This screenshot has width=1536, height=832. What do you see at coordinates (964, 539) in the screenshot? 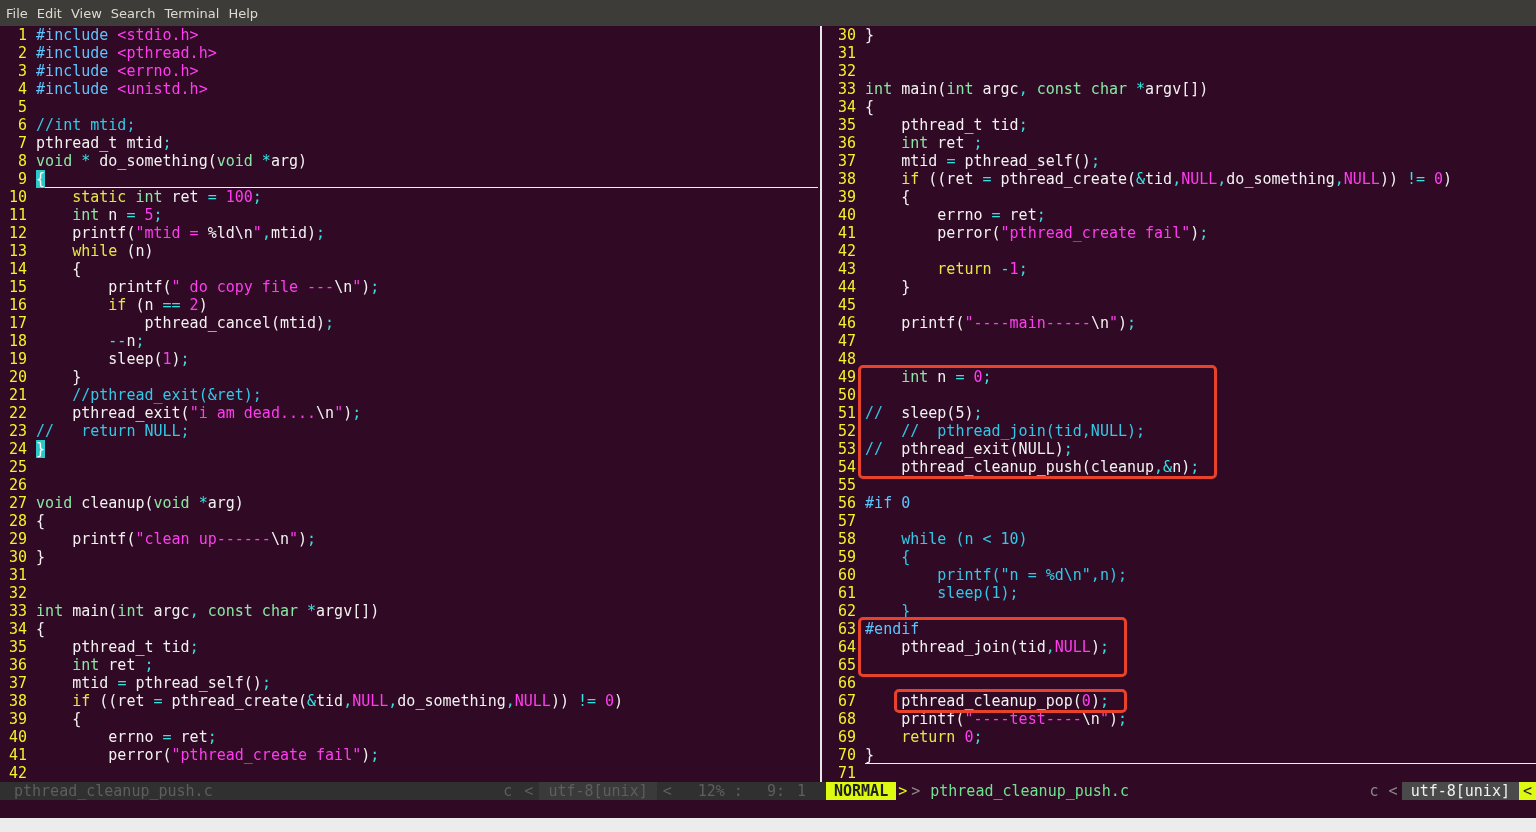
I see `code-line: while (n < 10)` at bounding box center [964, 539].